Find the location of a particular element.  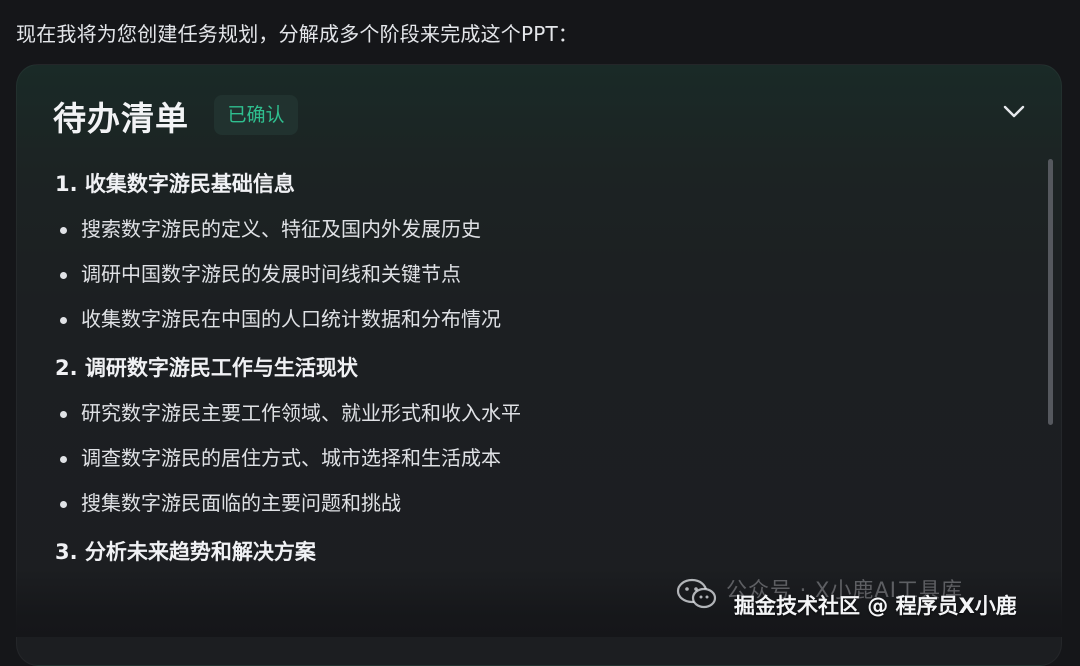

wechat-icon is located at coordinates (696, 593).